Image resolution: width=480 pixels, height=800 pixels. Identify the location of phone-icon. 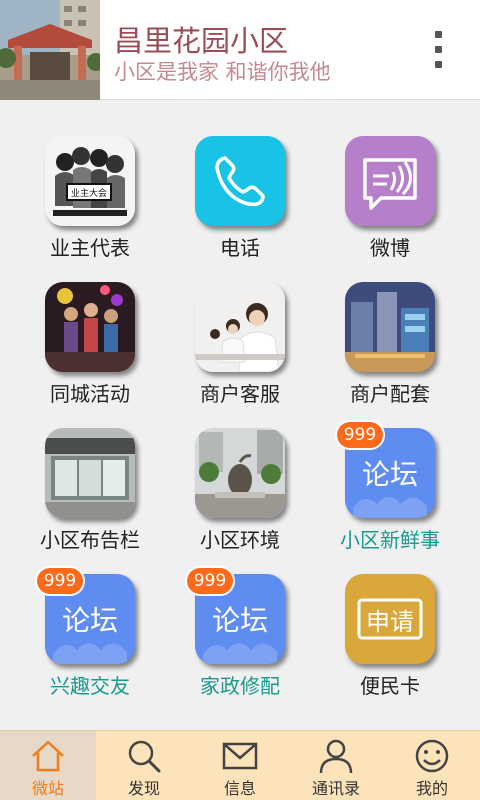
(240, 181).